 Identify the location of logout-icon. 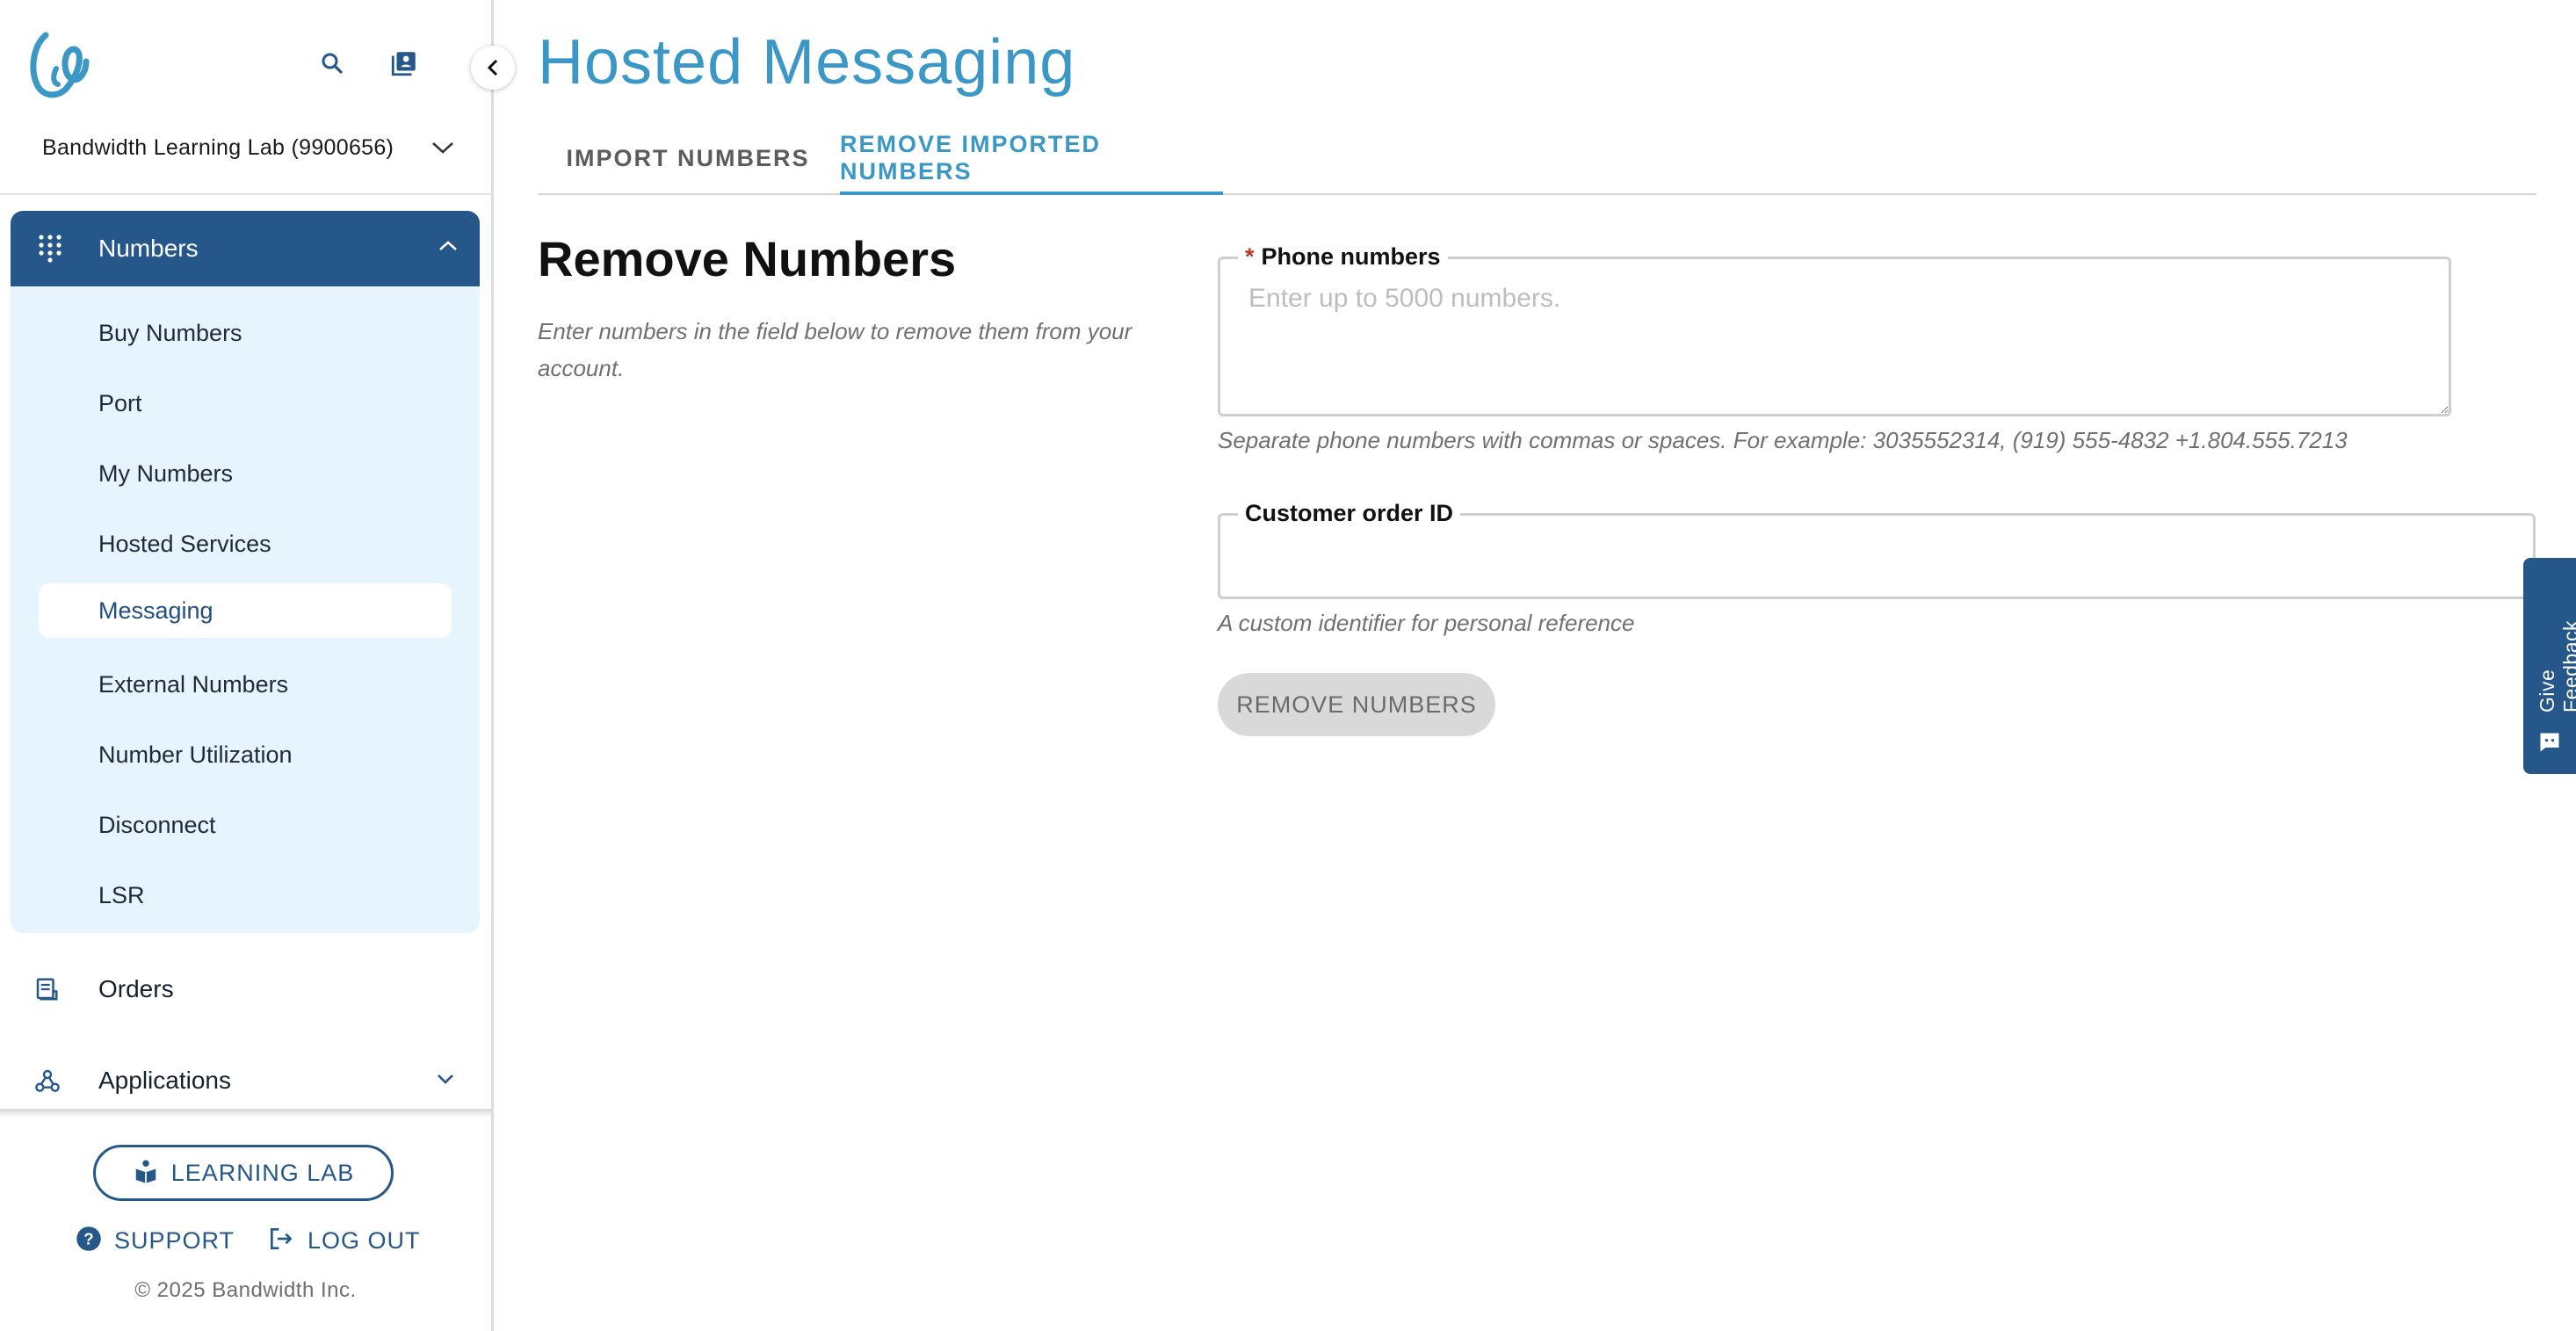
(281, 1241).